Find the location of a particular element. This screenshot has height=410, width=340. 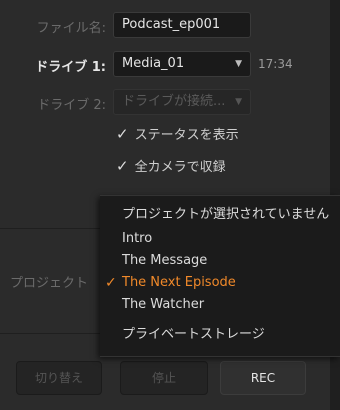

rec-button: REC is located at coordinates (263, 378).